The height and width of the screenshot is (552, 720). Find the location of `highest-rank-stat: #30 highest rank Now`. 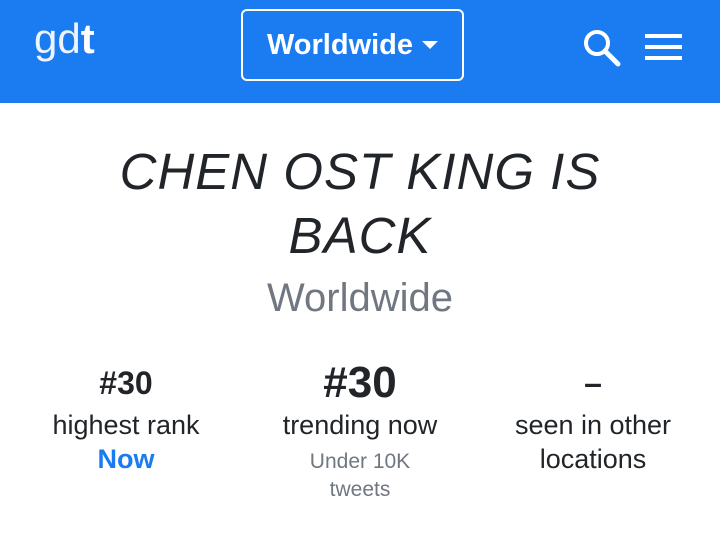

highest-rank-stat: #30 highest rank Now is located at coordinates (126, 418).